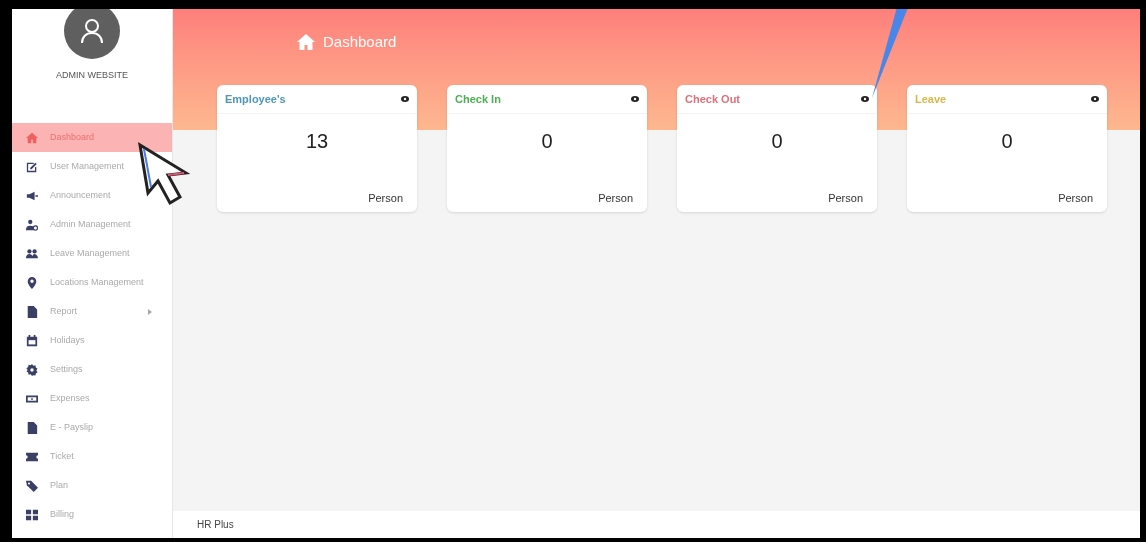  What do you see at coordinates (32, 485) in the screenshot?
I see `tag-icon` at bounding box center [32, 485].